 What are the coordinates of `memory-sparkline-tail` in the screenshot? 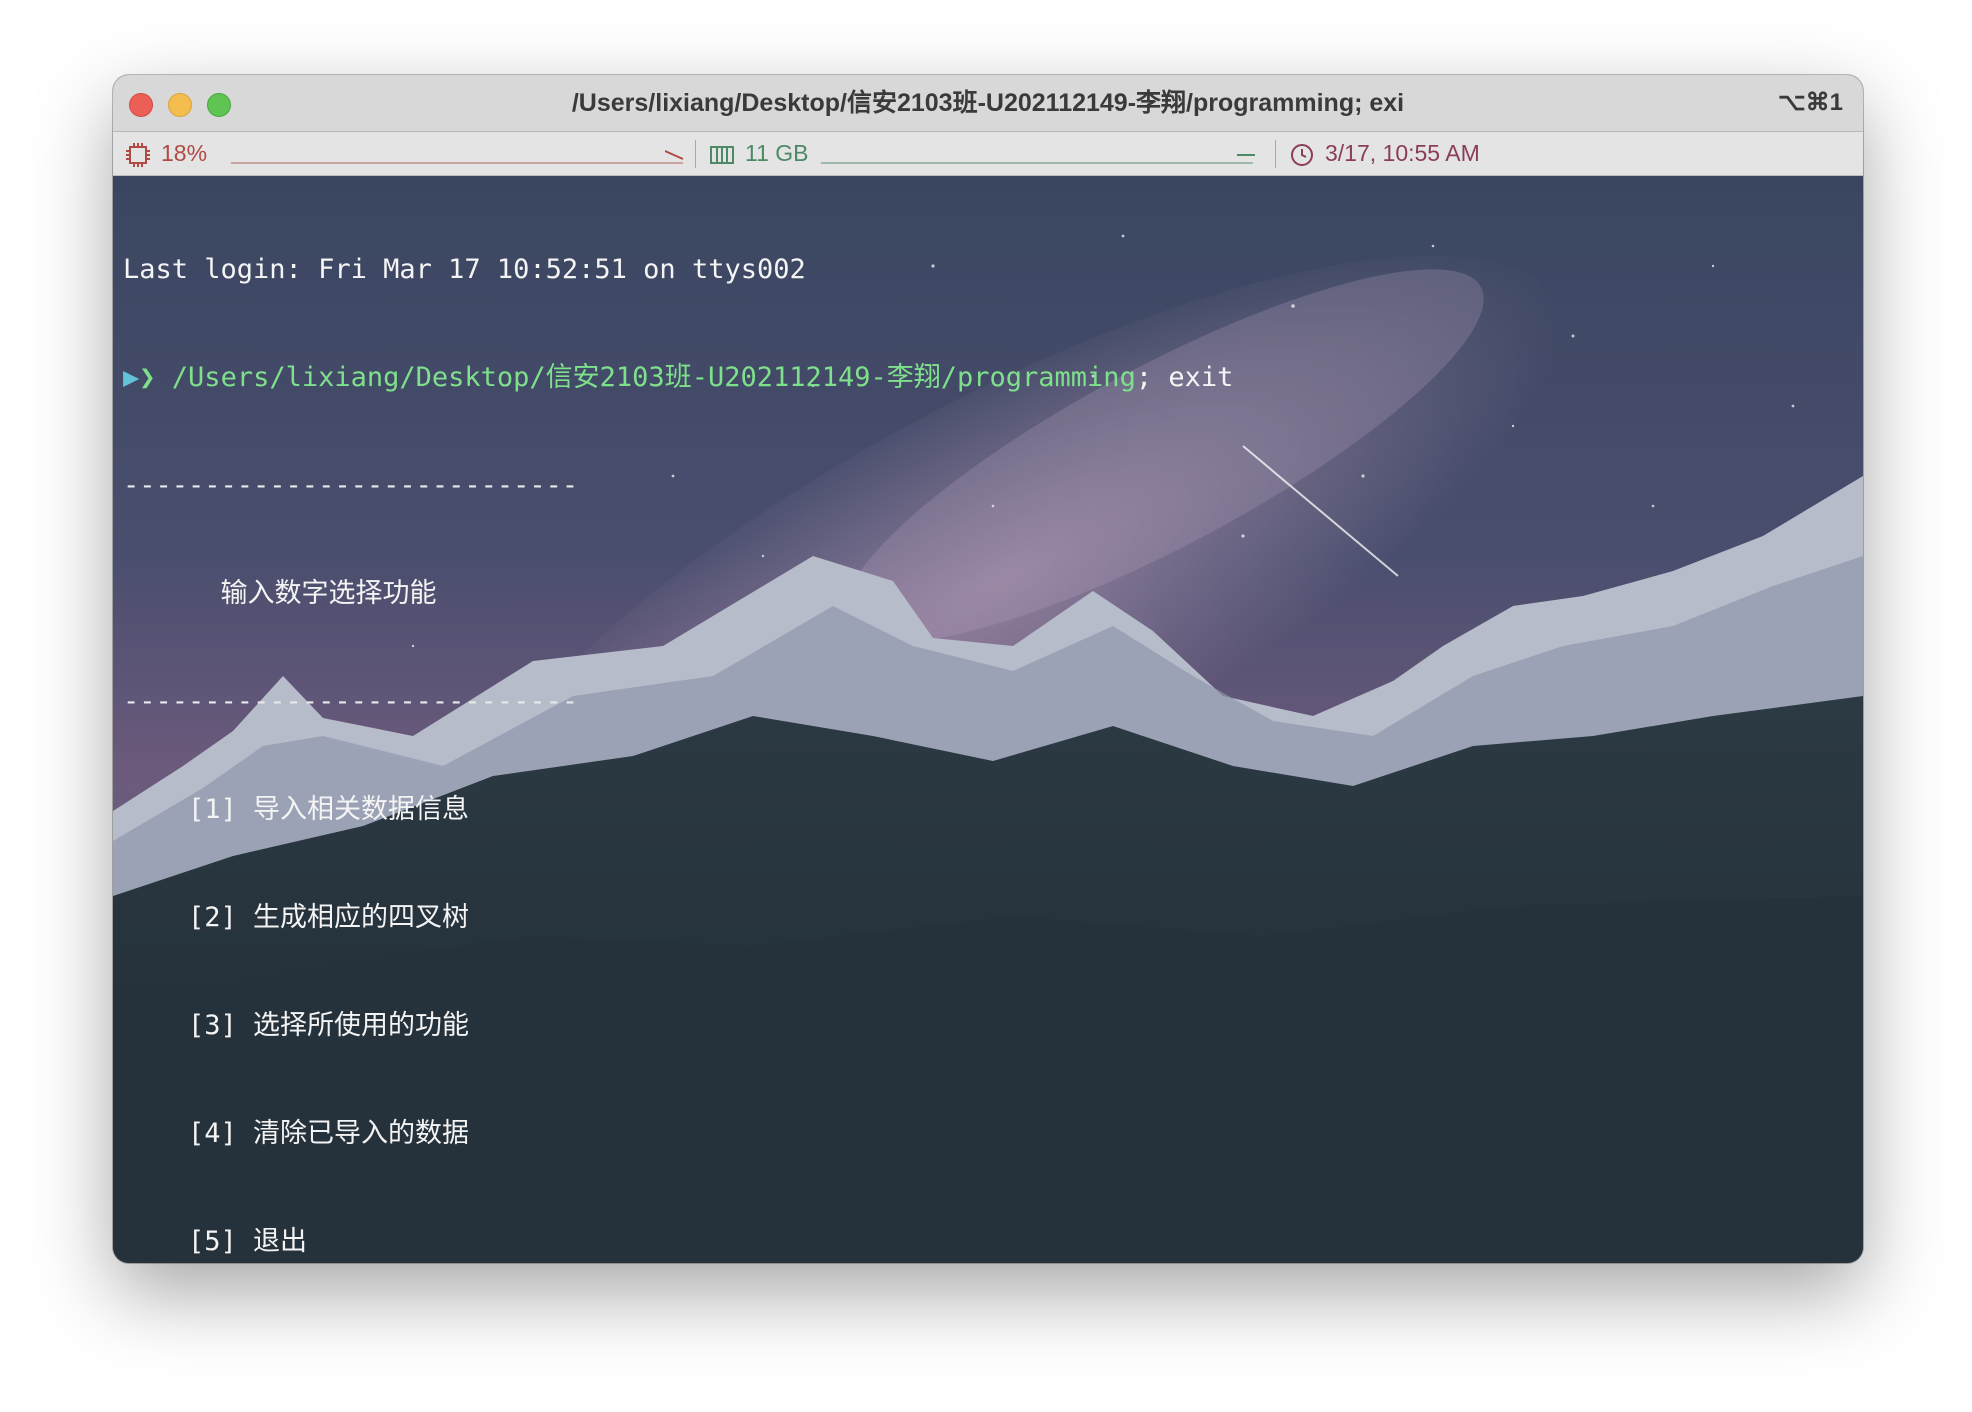 It's located at (1247, 155).